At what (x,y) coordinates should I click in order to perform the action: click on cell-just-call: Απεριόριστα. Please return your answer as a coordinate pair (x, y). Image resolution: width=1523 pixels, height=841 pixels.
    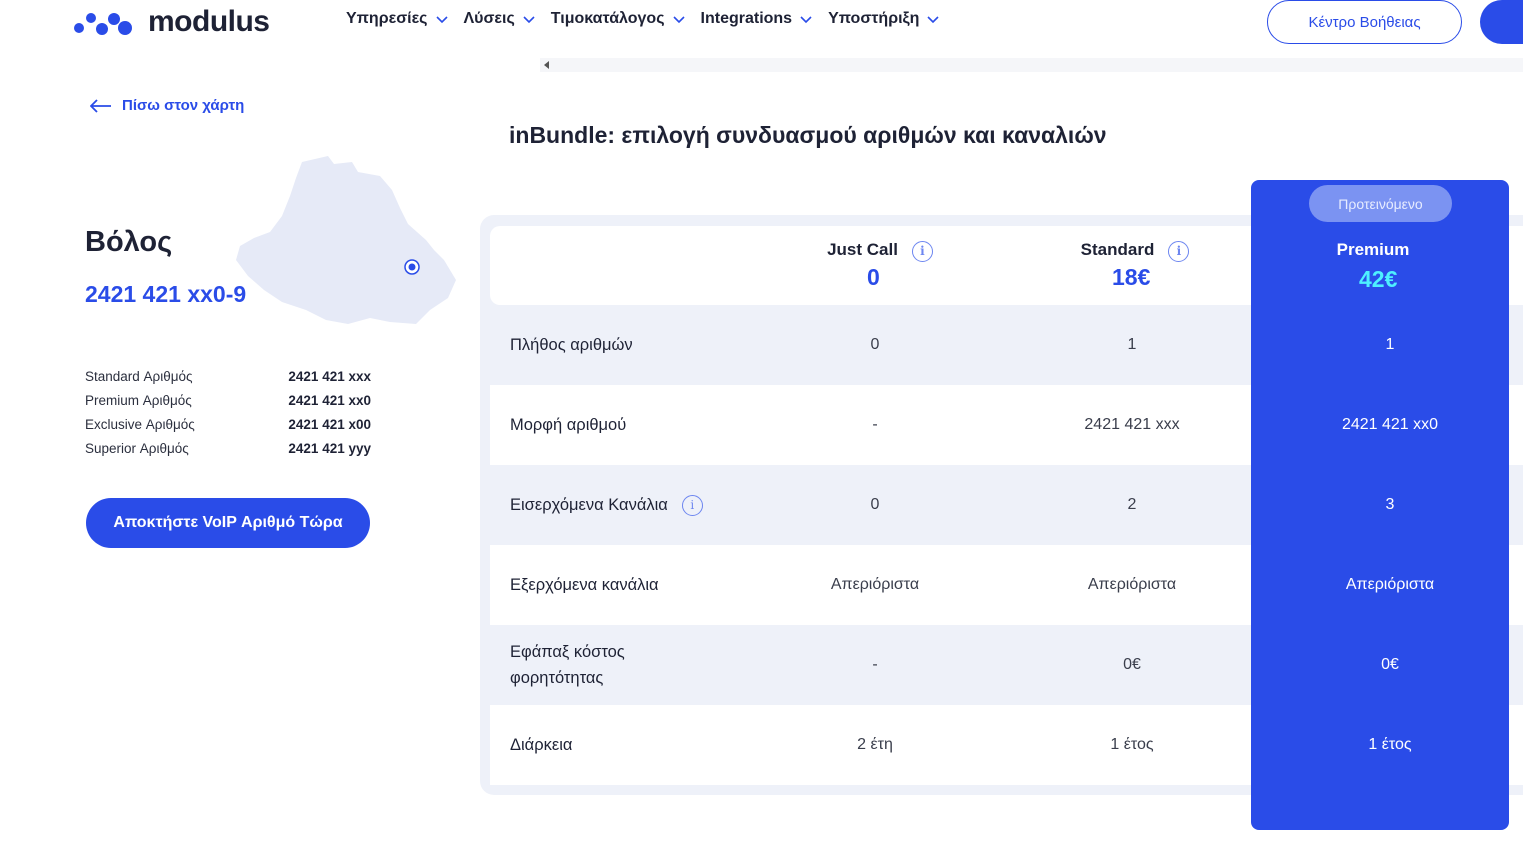
    Looking at the image, I should click on (875, 584).